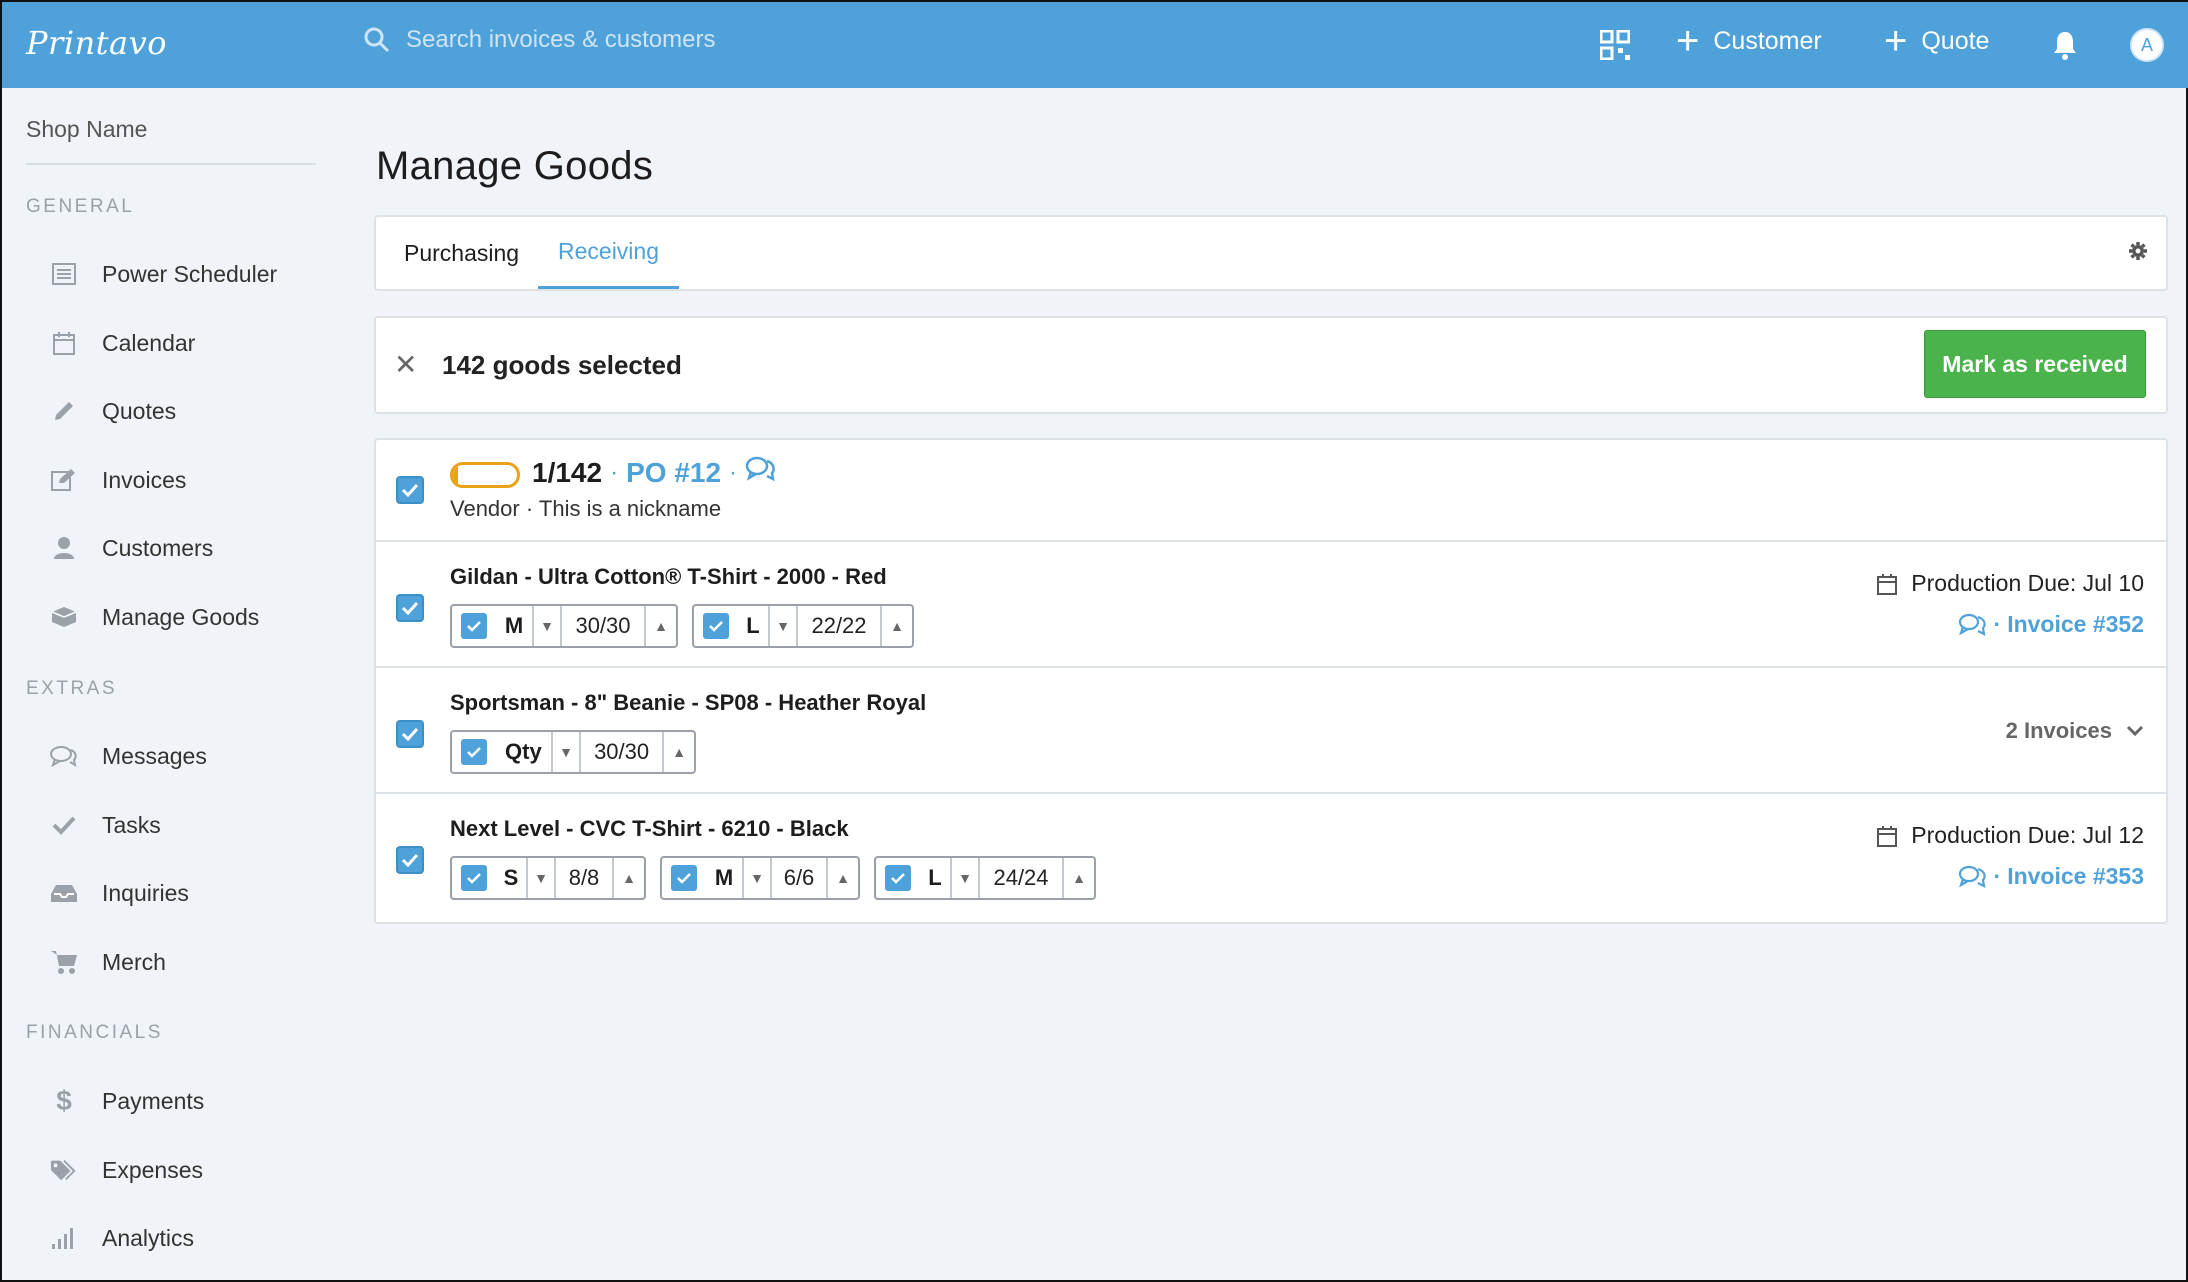  I want to click on quantity-value: 8/8, so click(585, 878).